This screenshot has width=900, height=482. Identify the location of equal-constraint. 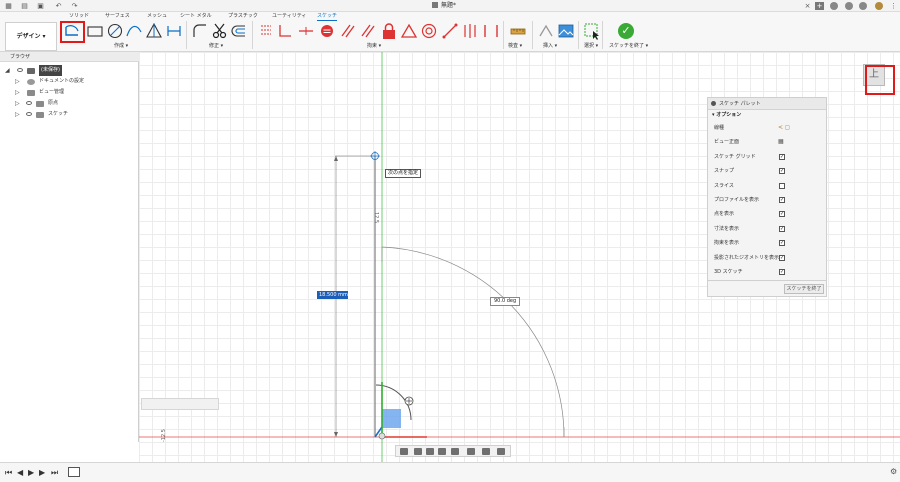
(327, 31).